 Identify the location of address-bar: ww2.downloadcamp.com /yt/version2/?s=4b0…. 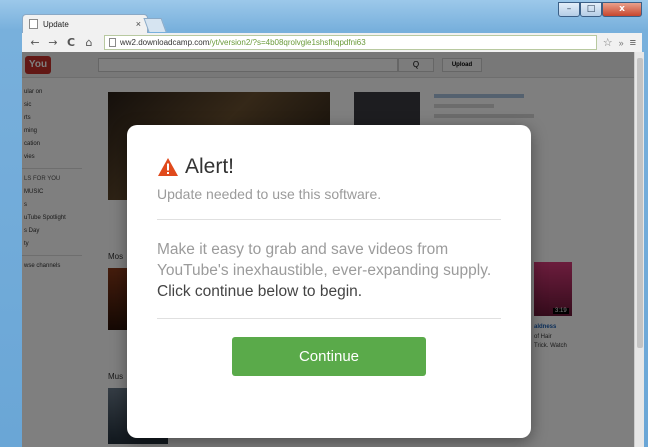
(350, 42).